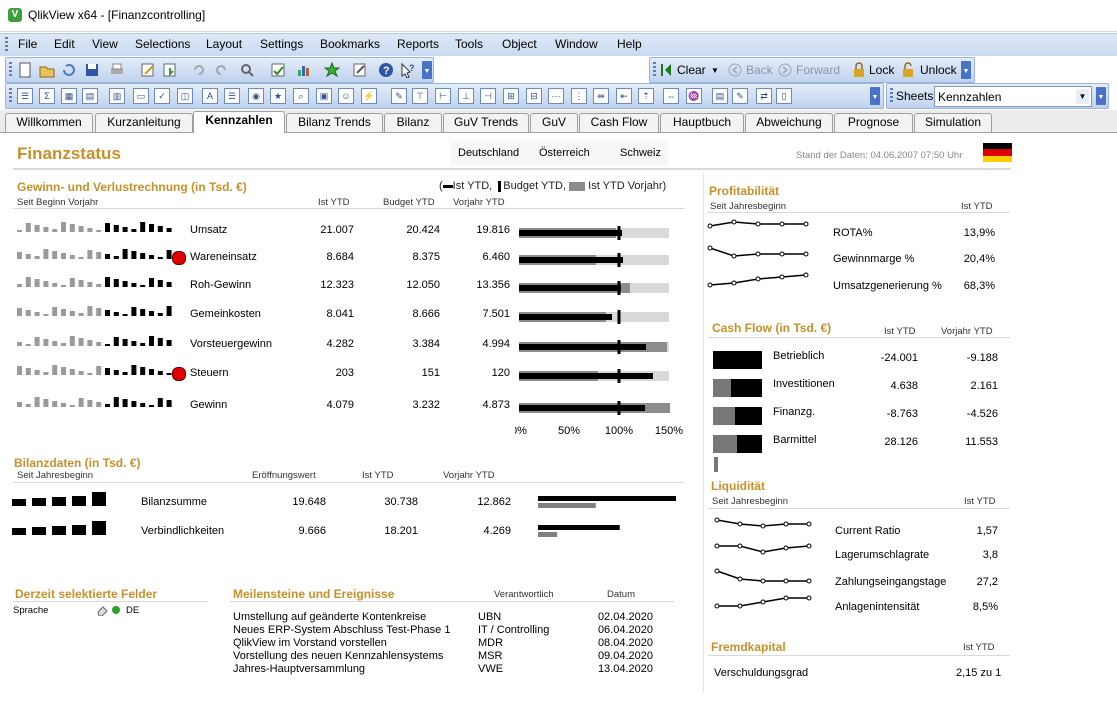  I want to click on properties-icon, so click(278, 70).